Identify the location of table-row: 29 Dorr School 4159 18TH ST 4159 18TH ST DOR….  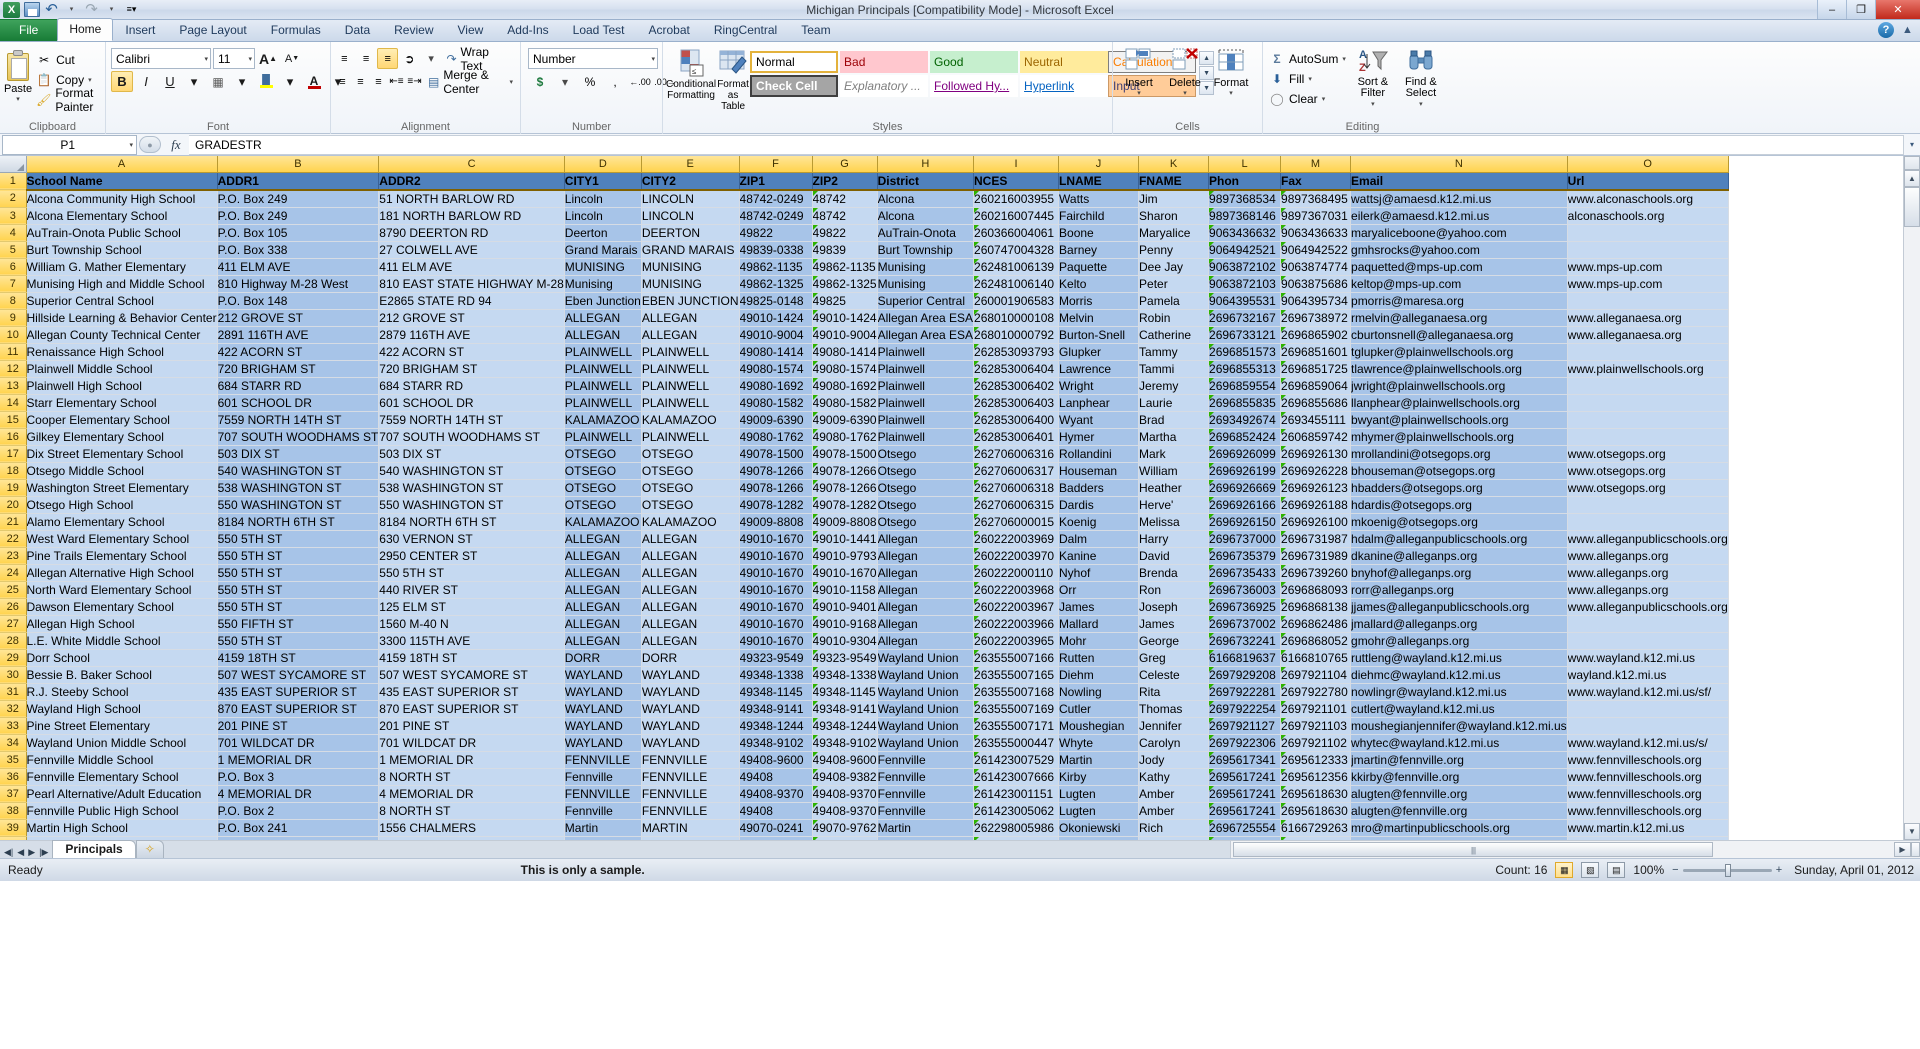
(864, 658).